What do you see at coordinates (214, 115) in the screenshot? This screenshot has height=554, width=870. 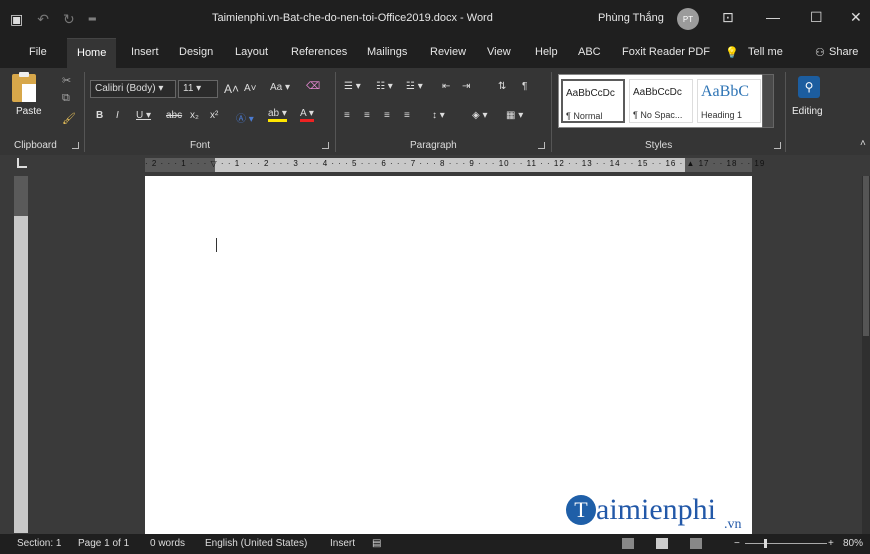 I see `superscript-button: x²` at bounding box center [214, 115].